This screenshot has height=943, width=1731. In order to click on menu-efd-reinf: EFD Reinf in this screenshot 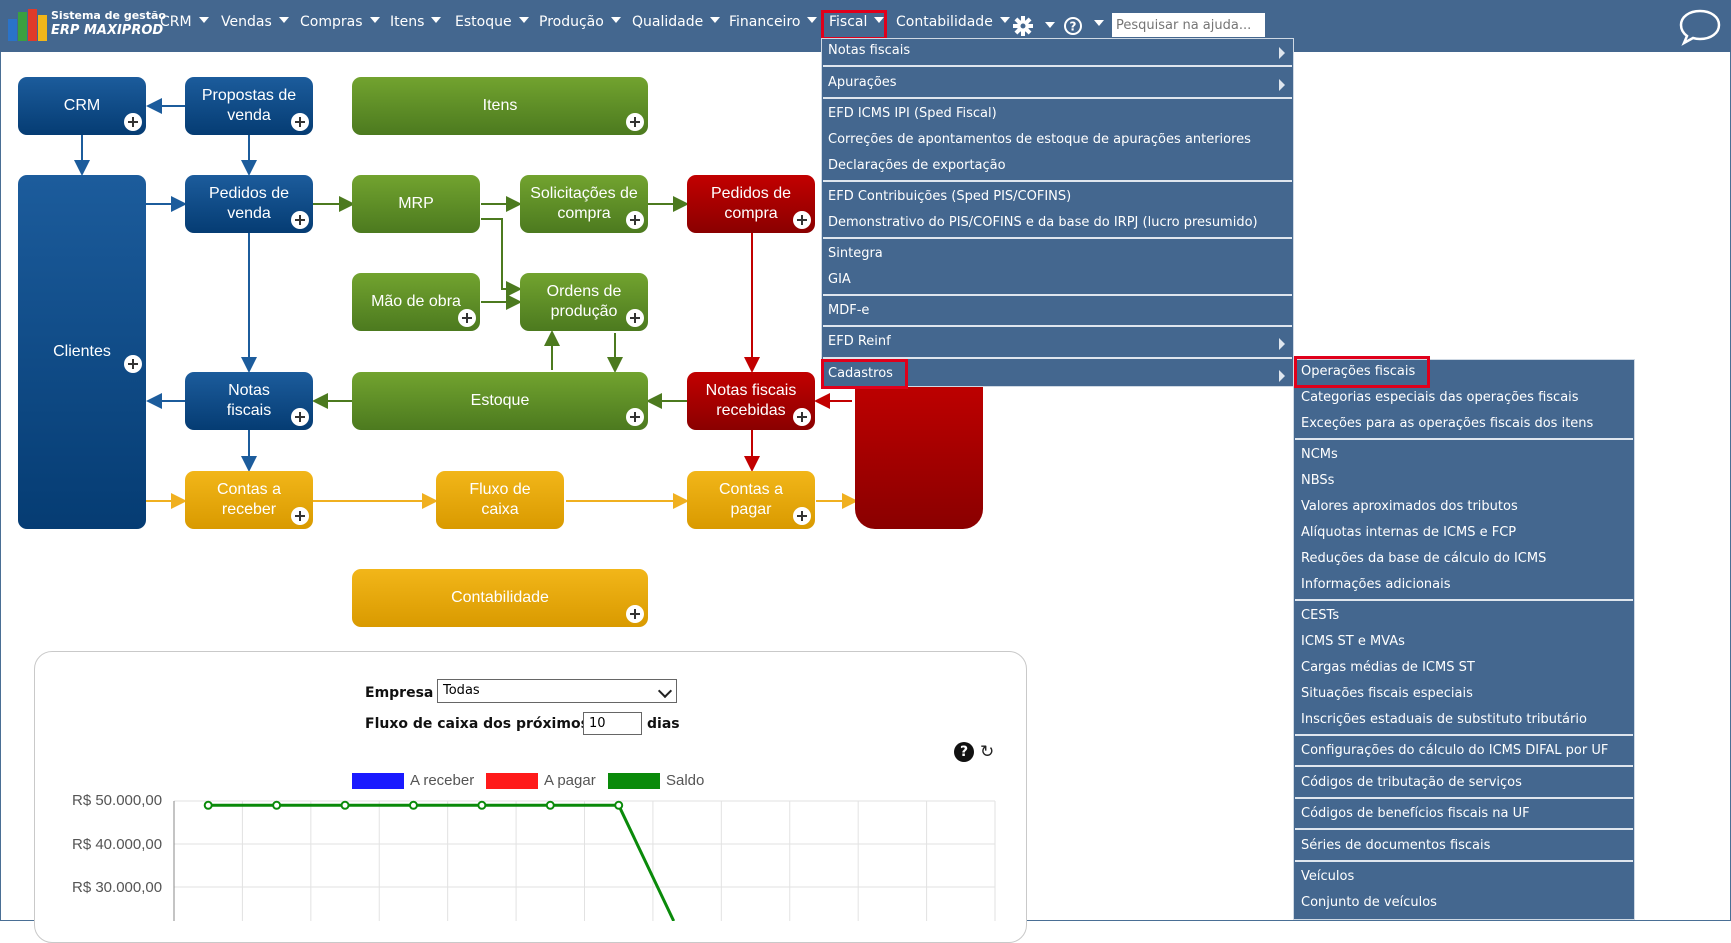, I will do `click(859, 341)`.